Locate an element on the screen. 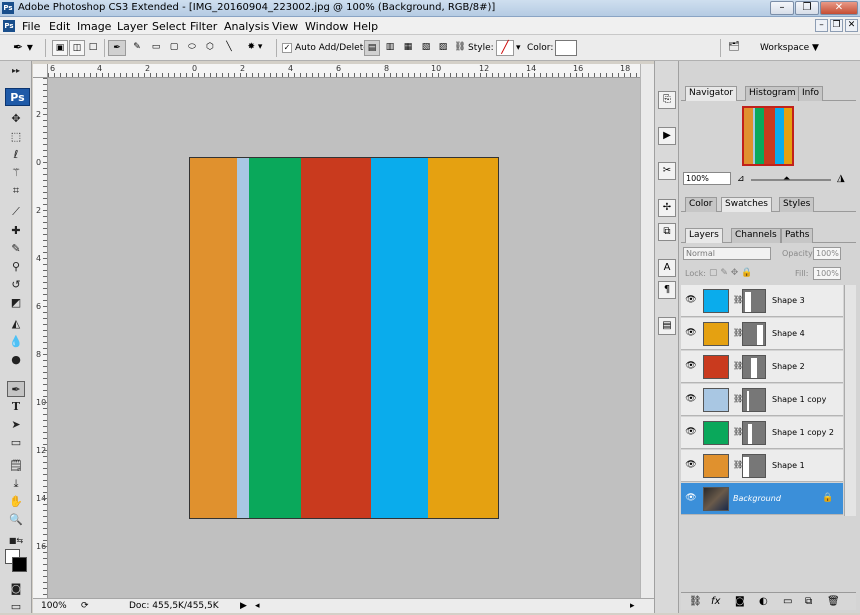  zoom-slider is located at coordinates (791, 180).